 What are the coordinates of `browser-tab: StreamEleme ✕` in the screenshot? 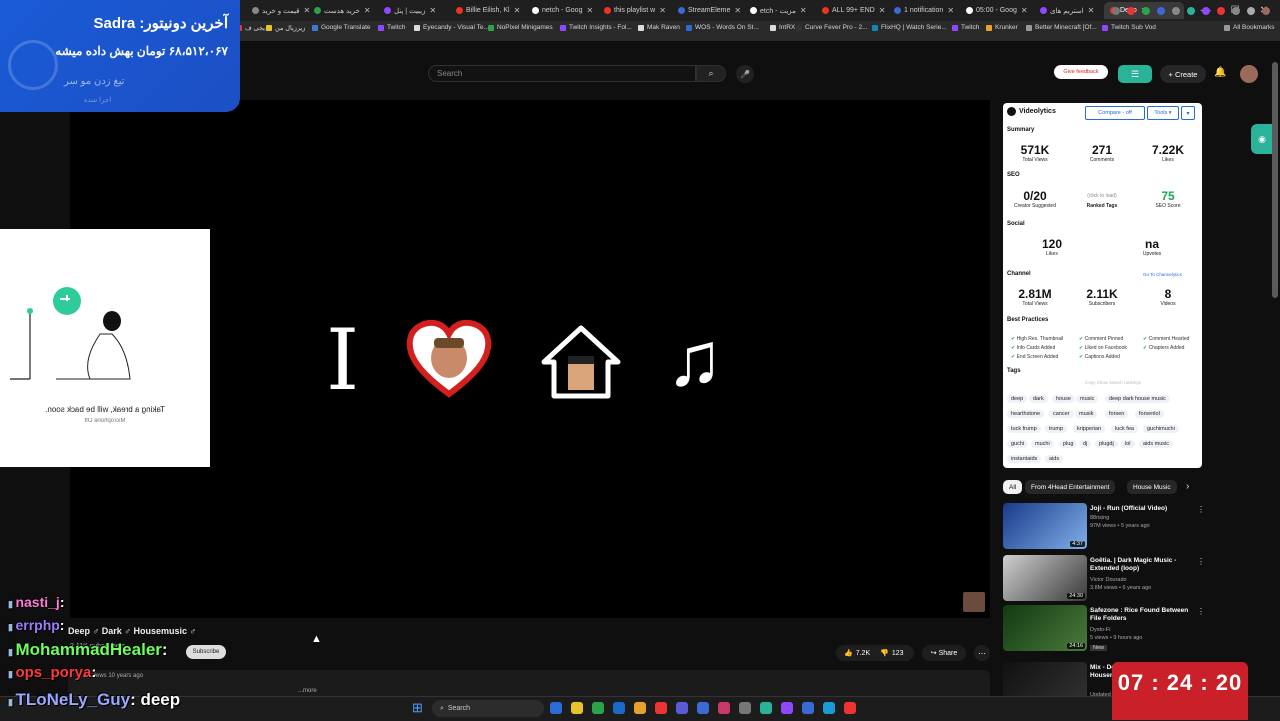 It's located at (710, 10).